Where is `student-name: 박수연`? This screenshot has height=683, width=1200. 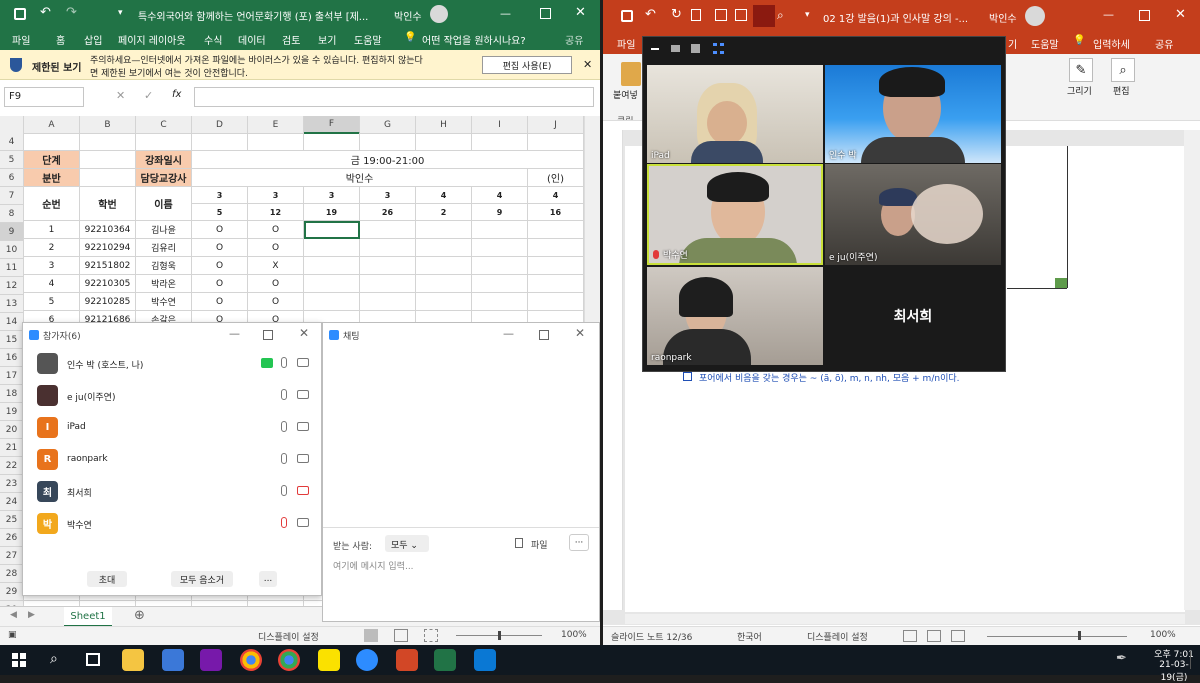
student-name: 박수연 is located at coordinates (164, 302).